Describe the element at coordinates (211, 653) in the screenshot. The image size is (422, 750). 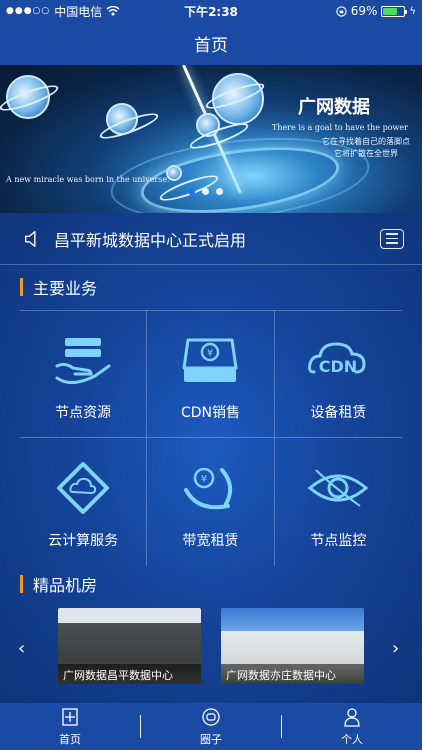
I see `rooms-carousel: ‹ 广网数据昌平数据中心 广网数据亦庄数据中心 ›` at that location.